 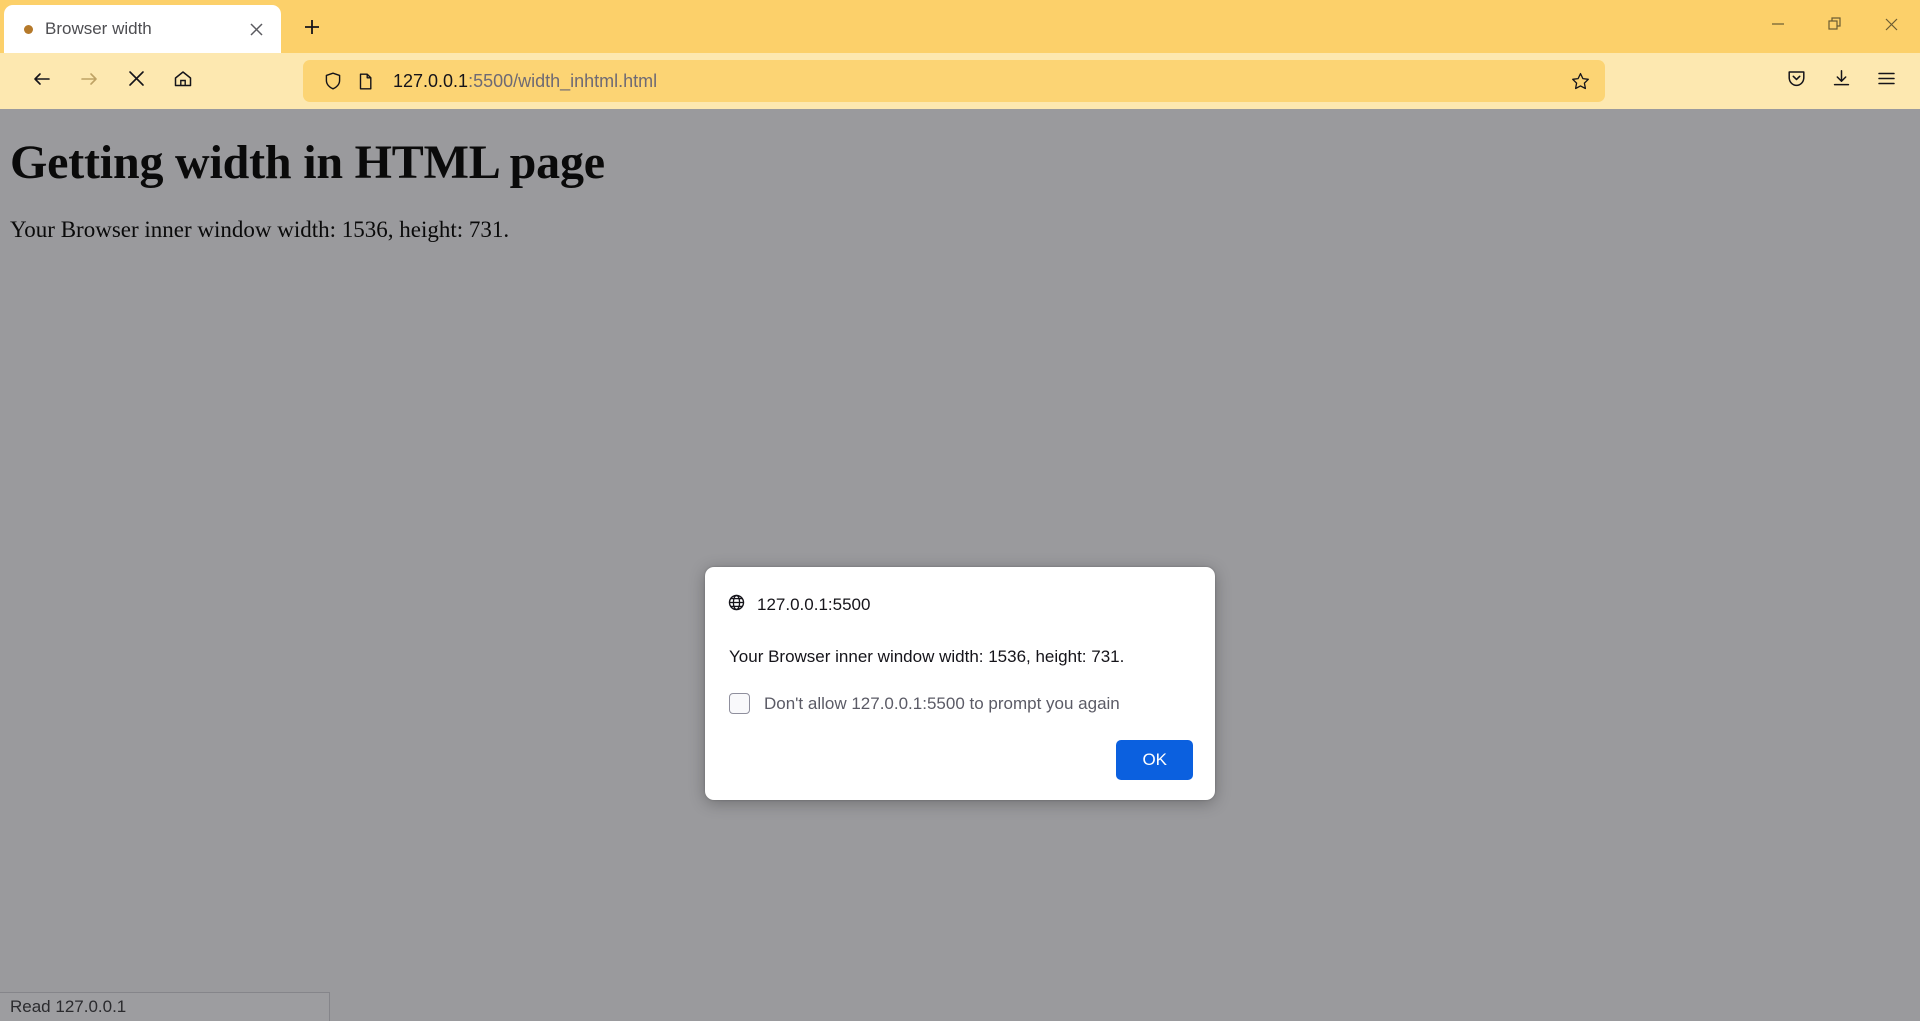 I want to click on hamburger-menu-icon, so click(x=1886, y=81).